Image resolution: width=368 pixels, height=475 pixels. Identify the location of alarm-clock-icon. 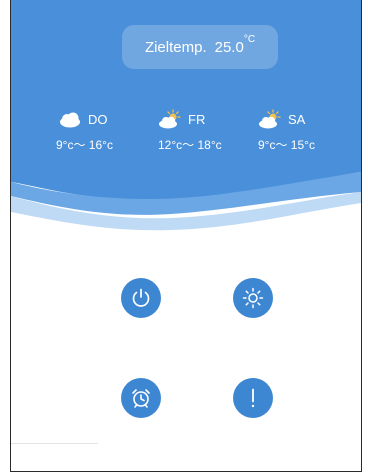
(141, 398).